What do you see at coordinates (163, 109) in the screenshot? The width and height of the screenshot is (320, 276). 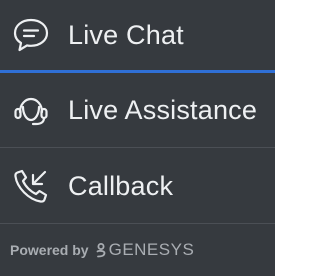 I see `live-assistance-label: Live Assistance` at bounding box center [163, 109].